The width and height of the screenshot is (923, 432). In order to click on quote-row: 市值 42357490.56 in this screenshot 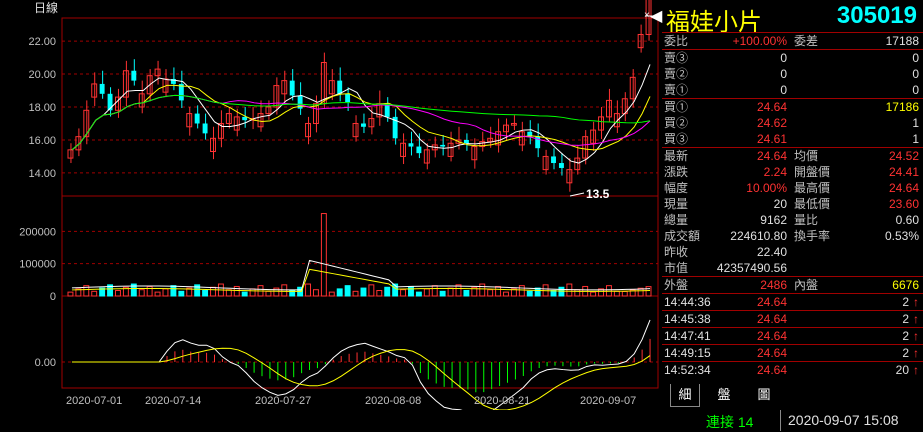, I will do `click(792, 268)`.